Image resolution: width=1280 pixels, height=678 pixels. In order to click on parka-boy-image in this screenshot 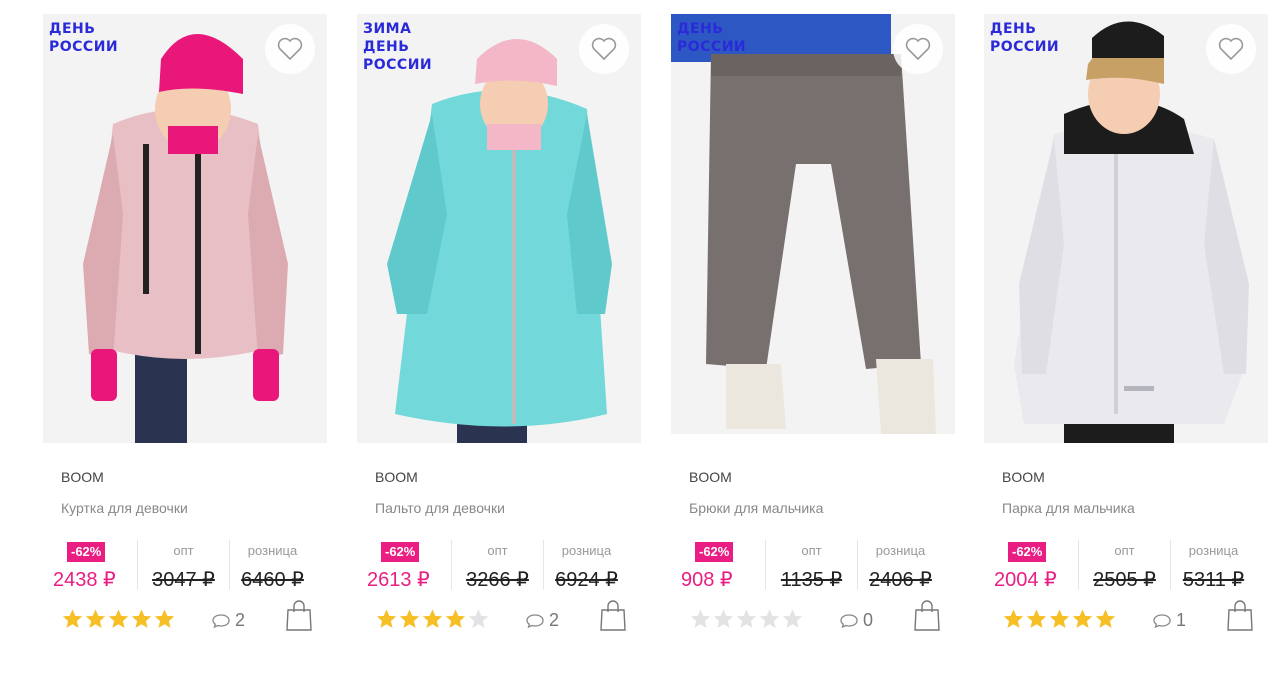, I will do `click(1126, 228)`.